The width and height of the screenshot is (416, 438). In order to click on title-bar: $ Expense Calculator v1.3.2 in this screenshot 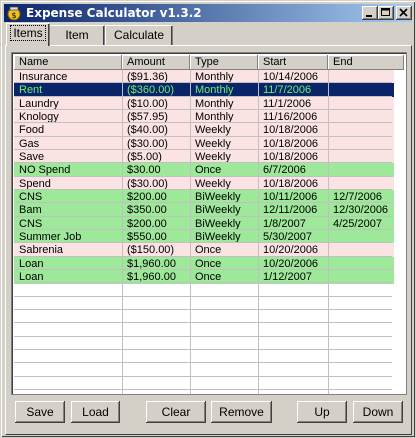, I will do `click(208, 13)`.